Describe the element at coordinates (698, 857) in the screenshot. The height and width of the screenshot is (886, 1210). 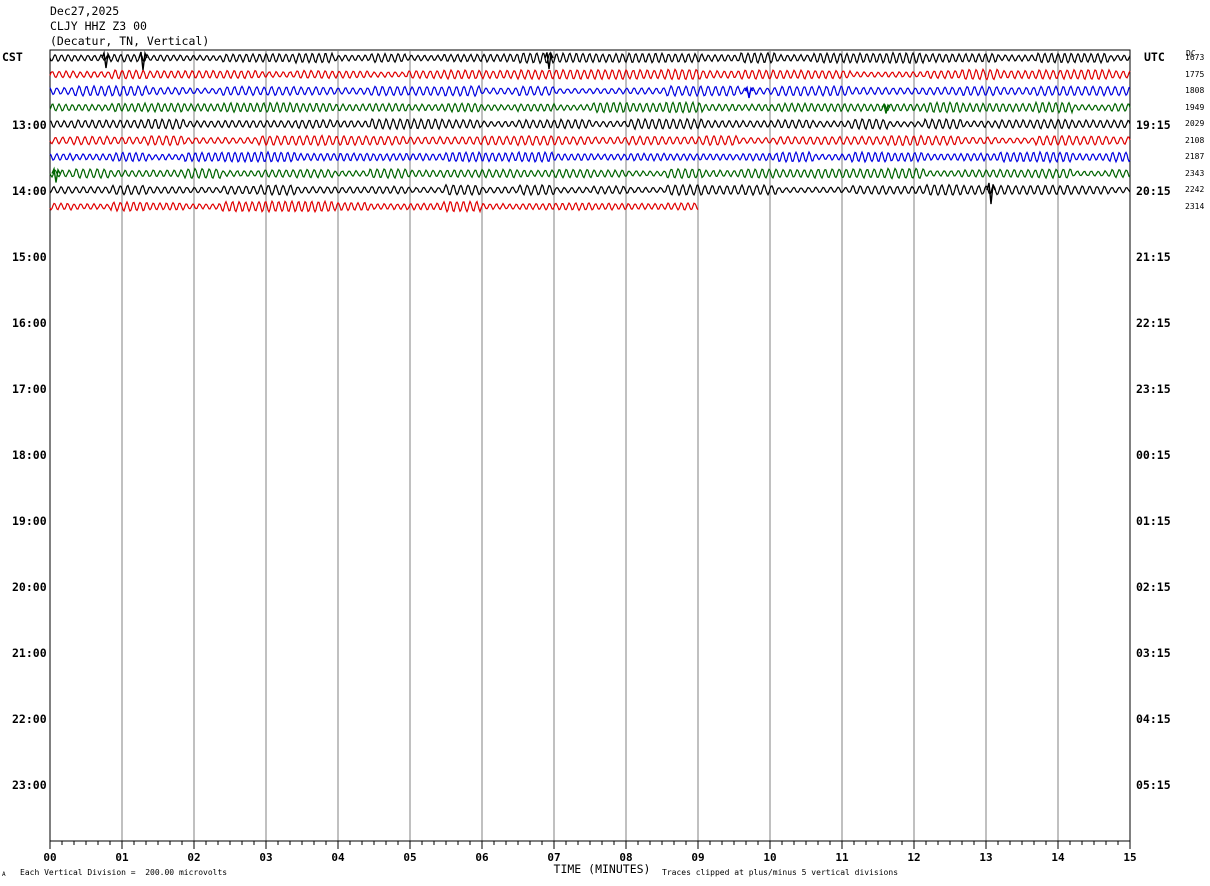
I see `x-tick-label: 09` at that location.